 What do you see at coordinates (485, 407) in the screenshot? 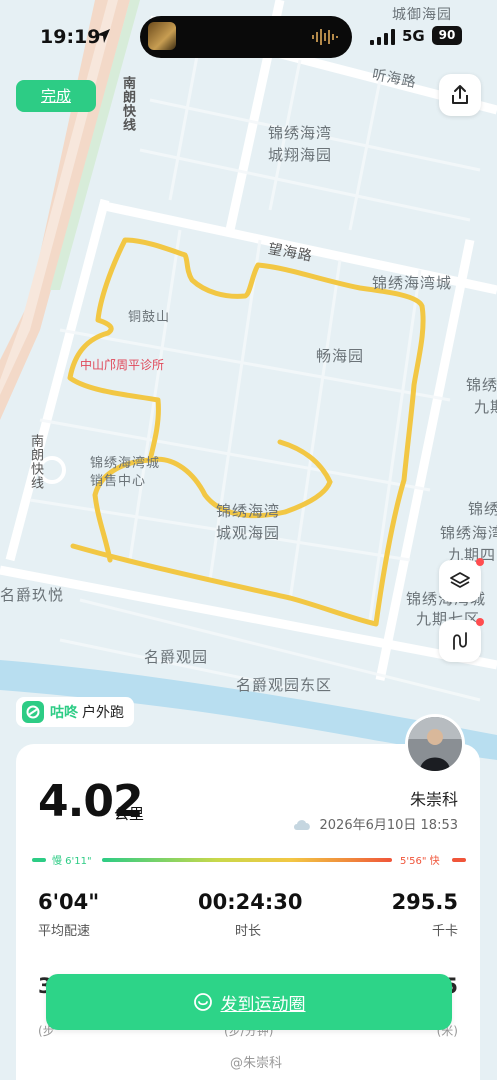
I see `map-label: 九期` at bounding box center [485, 407].